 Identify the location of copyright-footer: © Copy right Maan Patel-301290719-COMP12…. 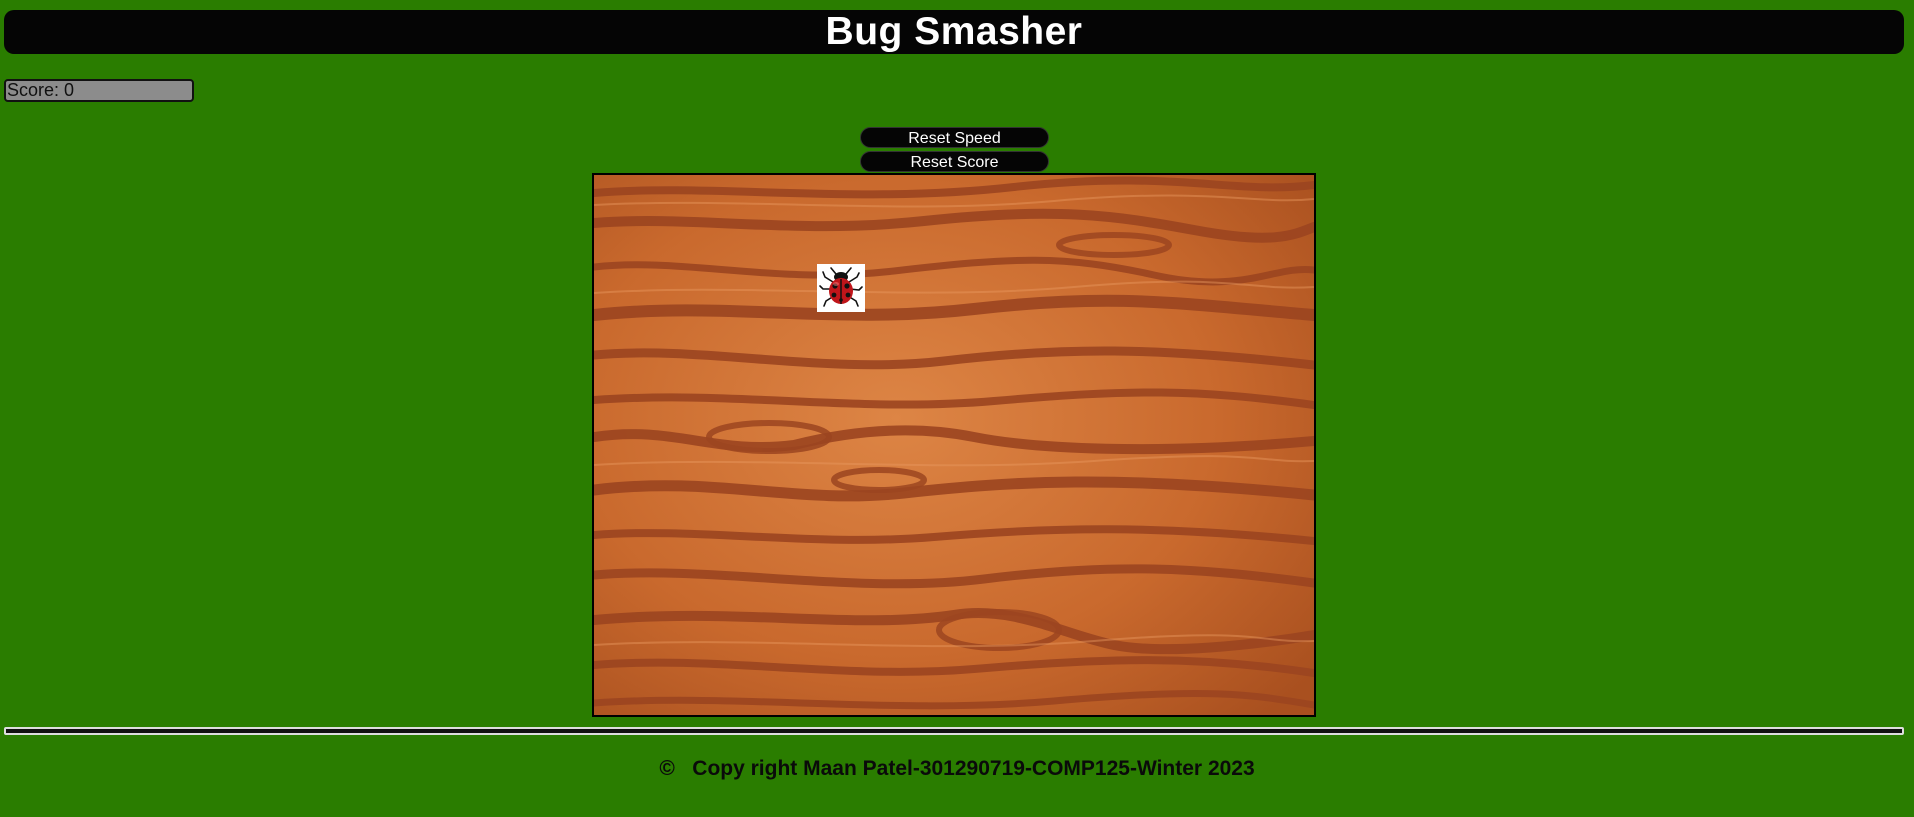
(957, 768).